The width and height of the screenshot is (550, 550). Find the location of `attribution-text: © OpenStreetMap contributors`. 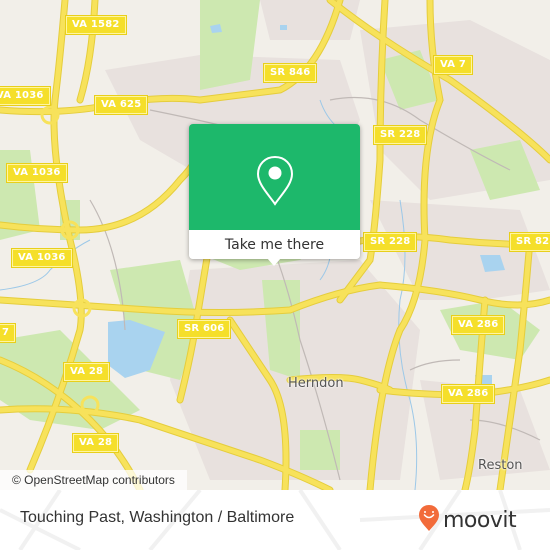

attribution-text: © OpenStreetMap contributors is located at coordinates (93, 480).